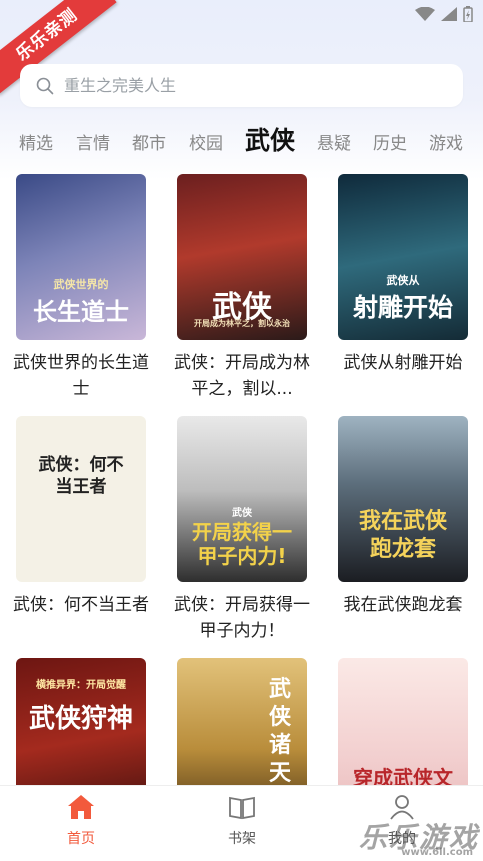 Image resolution: width=483 pixels, height=861 pixels. Describe the element at coordinates (242, 808) in the screenshot. I see `book-icon` at that location.